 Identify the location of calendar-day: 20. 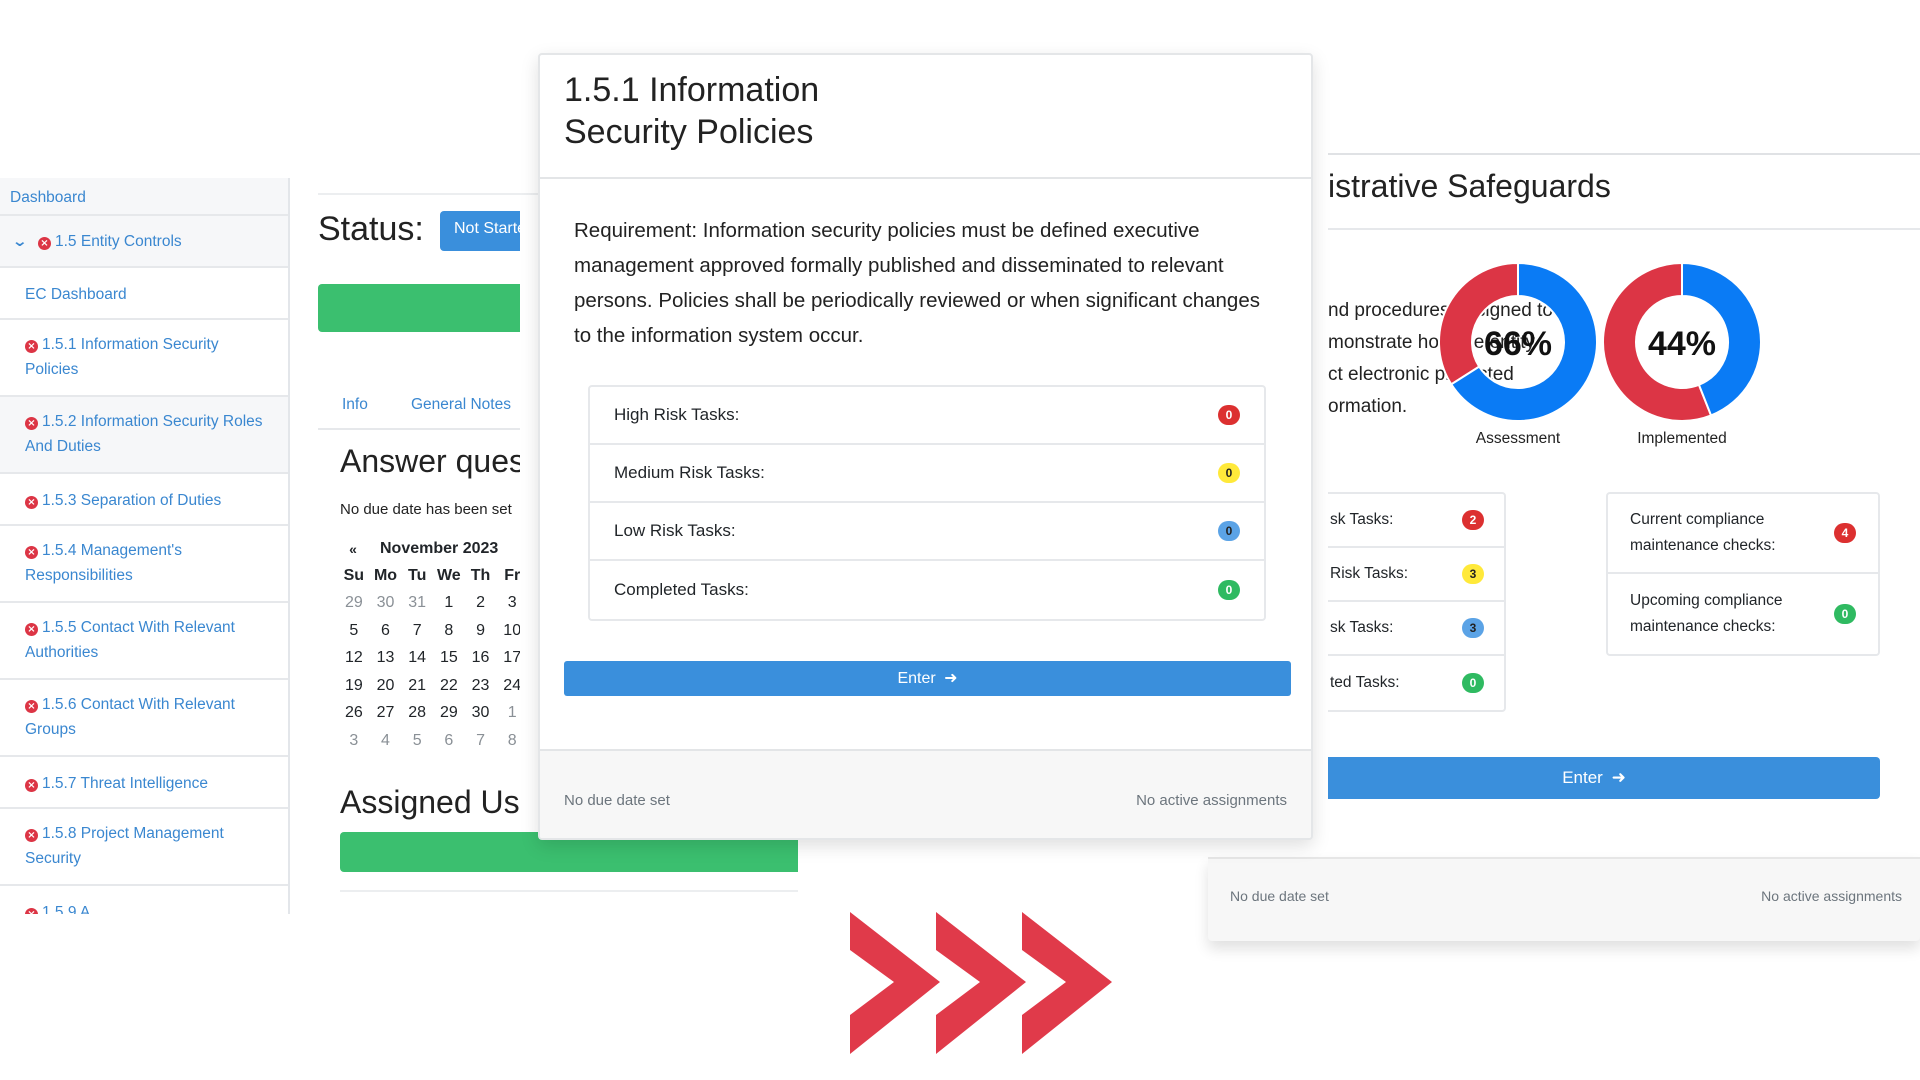
(386, 686).